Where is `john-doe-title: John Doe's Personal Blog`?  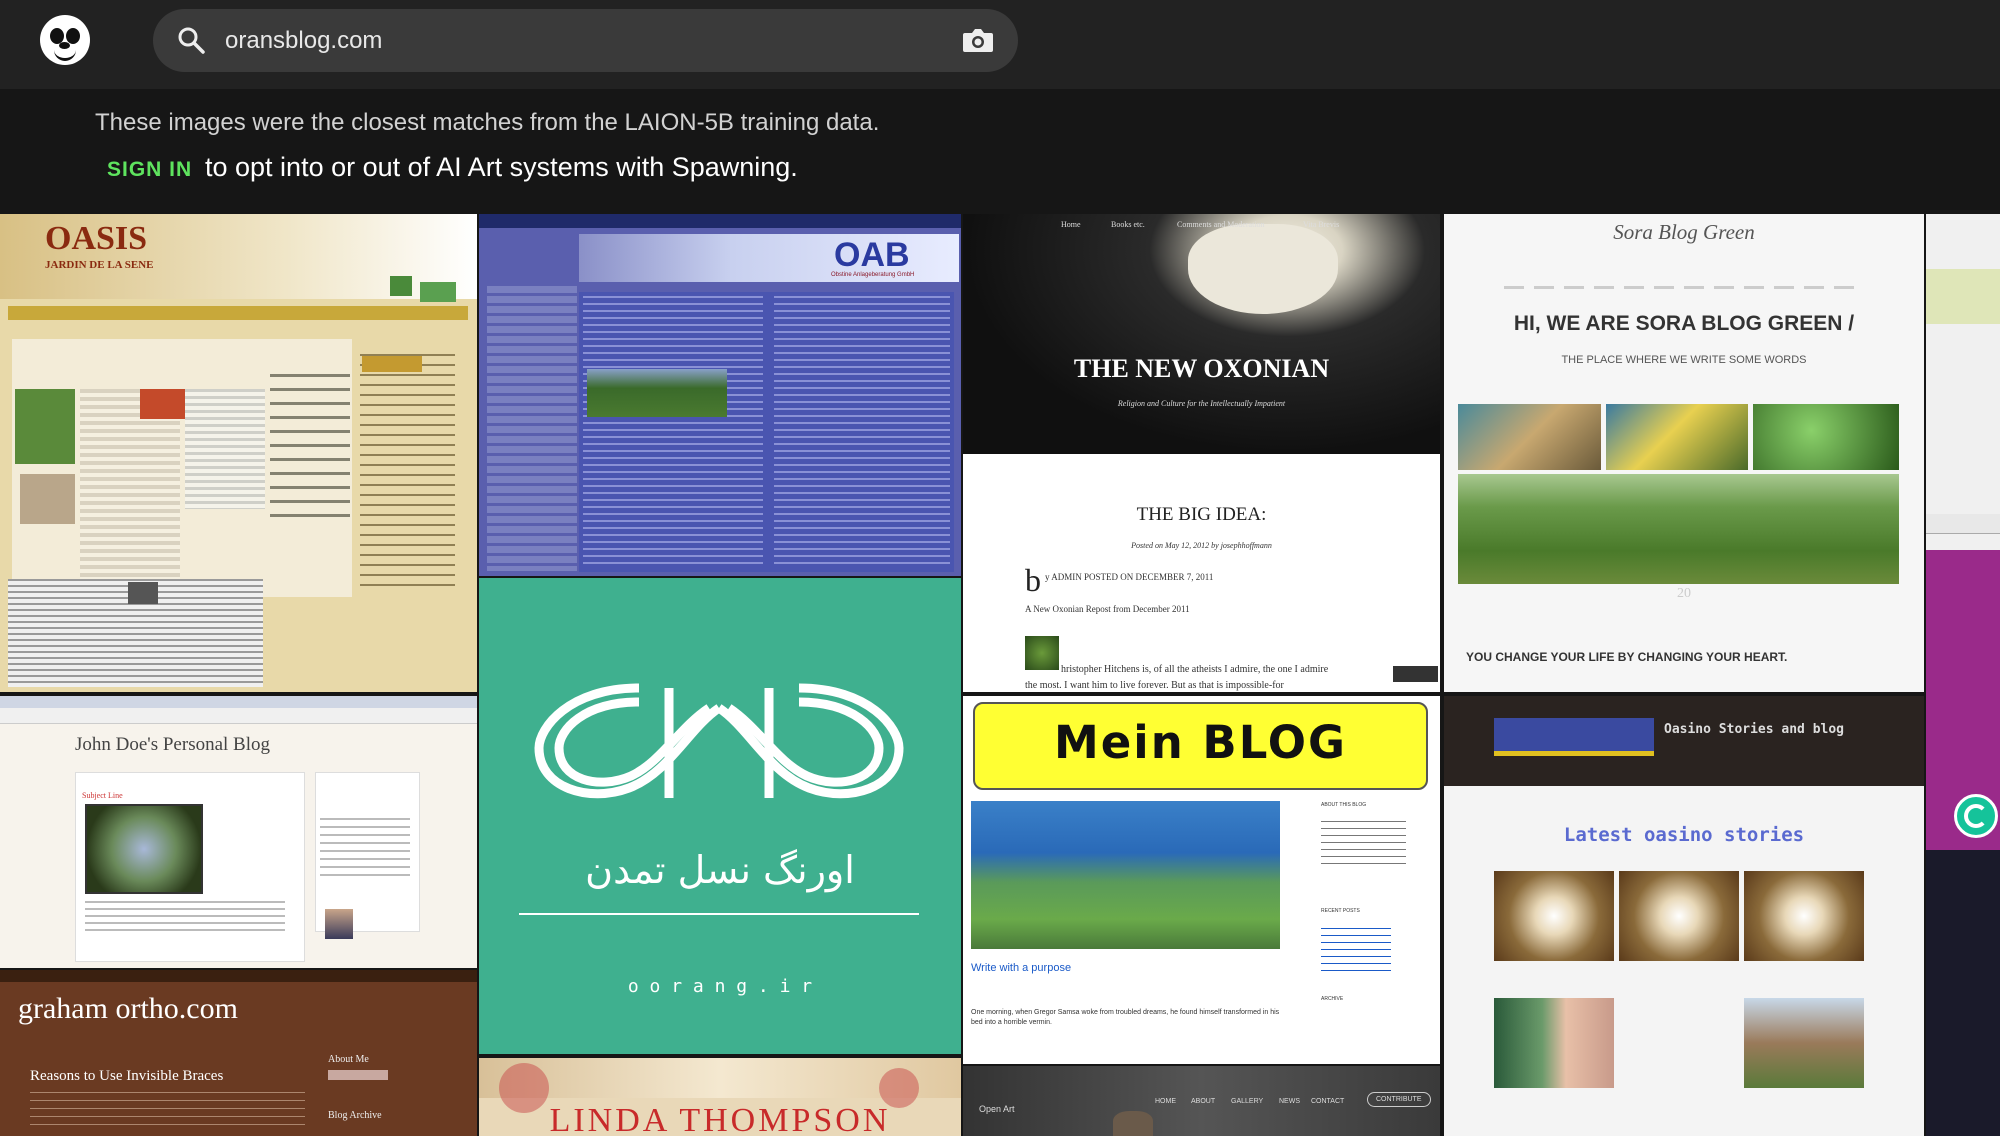
john-doe-title: John Doe's Personal Blog is located at coordinates (173, 744).